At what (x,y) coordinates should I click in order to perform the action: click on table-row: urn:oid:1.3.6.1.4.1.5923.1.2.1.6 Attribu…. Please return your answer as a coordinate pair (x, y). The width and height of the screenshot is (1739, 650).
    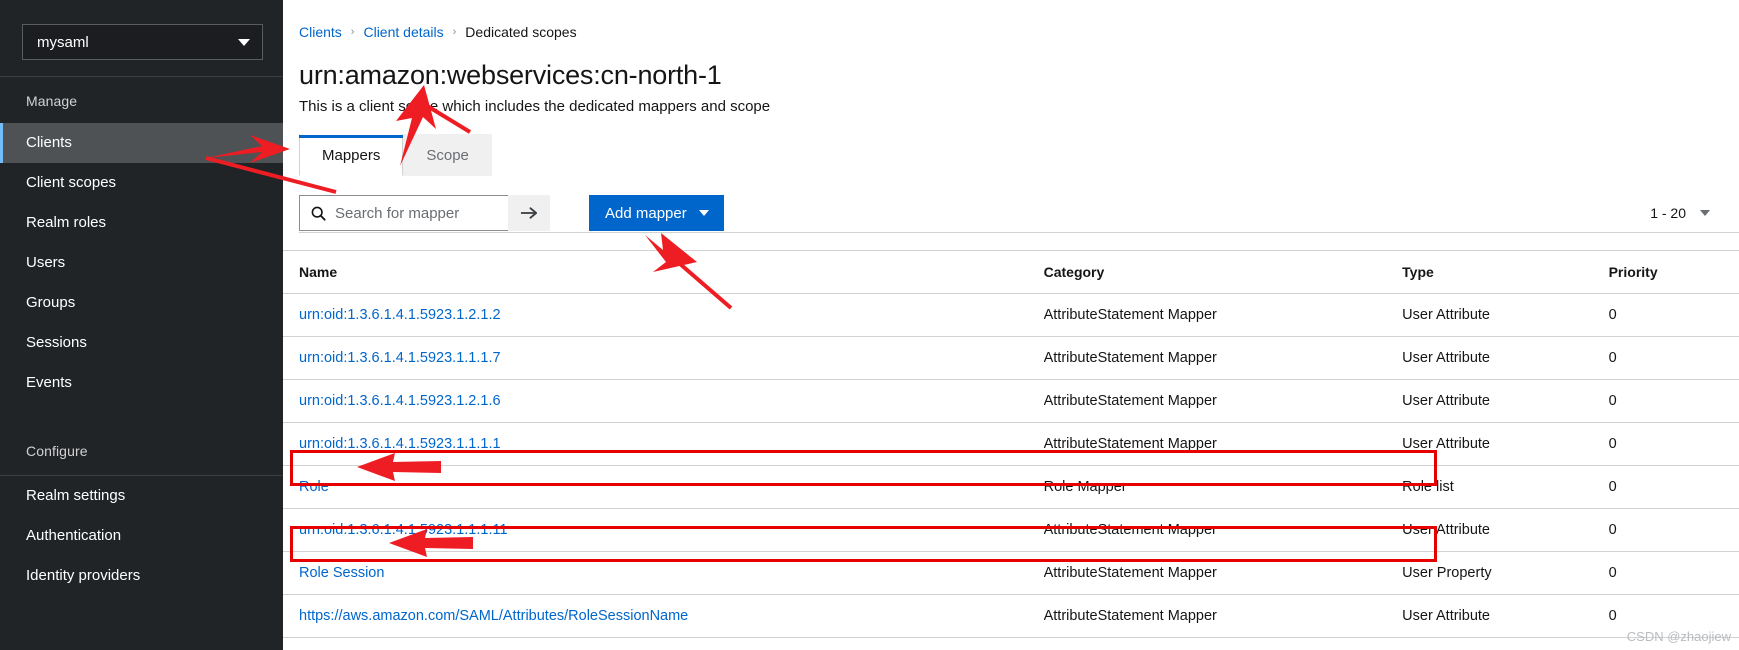
    Looking at the image, I should click on (1011, 401).